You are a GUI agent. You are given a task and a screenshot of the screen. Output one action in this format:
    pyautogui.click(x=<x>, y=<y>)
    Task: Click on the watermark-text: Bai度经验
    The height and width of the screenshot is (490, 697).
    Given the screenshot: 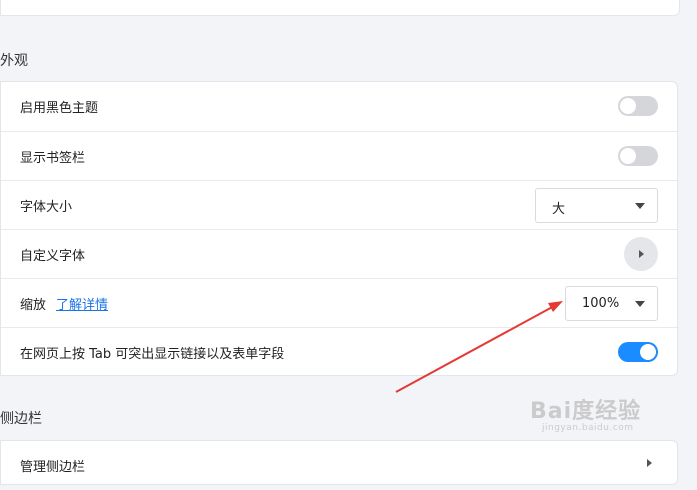 What is the action you would take?
    pyautogui.click(x=586, y=411)
    